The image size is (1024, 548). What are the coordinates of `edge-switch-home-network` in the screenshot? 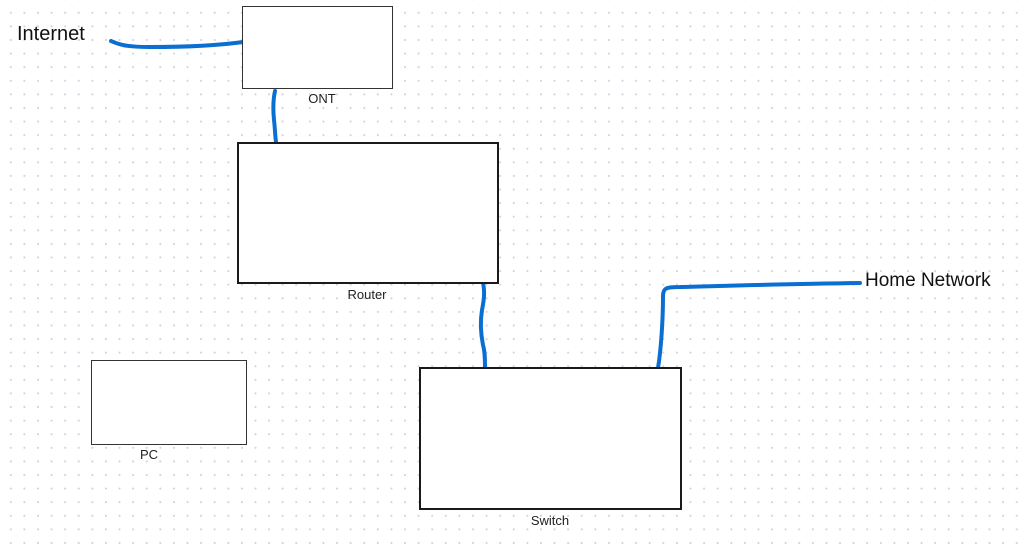 It's located at (759, 325).